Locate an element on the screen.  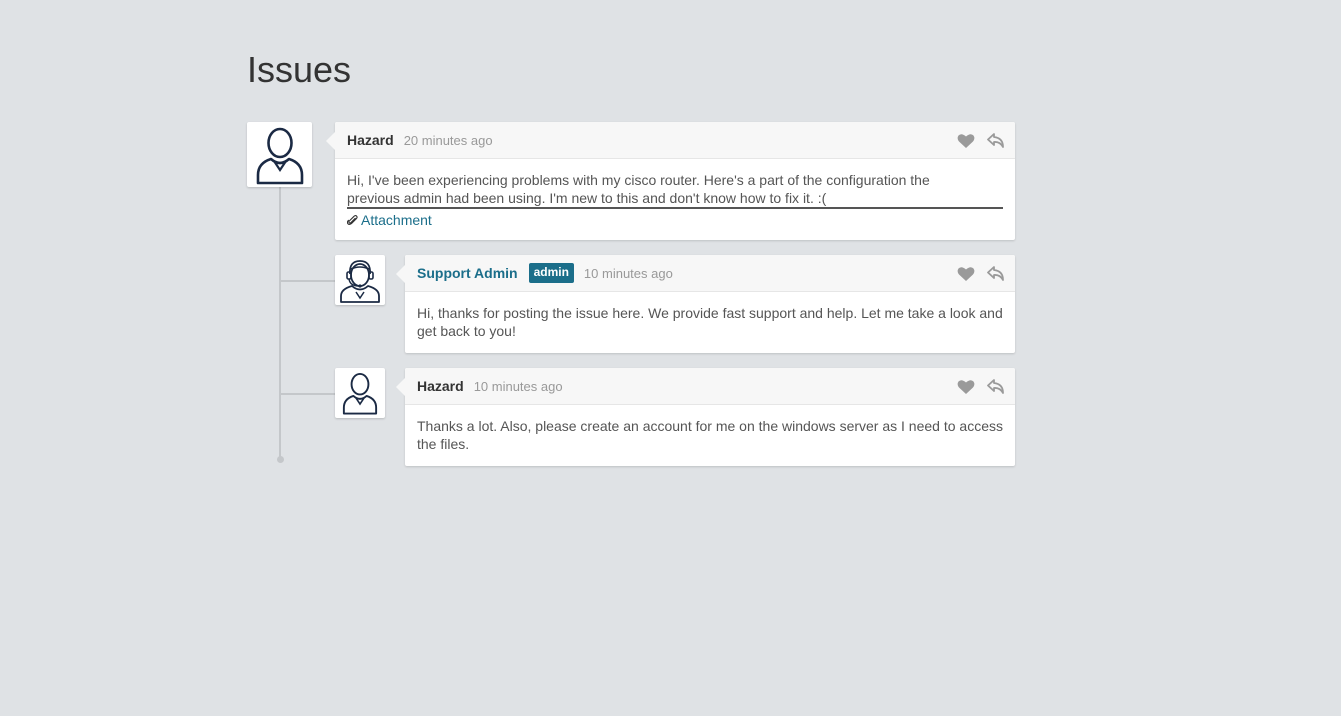
support-agent-icon is located at coordinates (360, 281).